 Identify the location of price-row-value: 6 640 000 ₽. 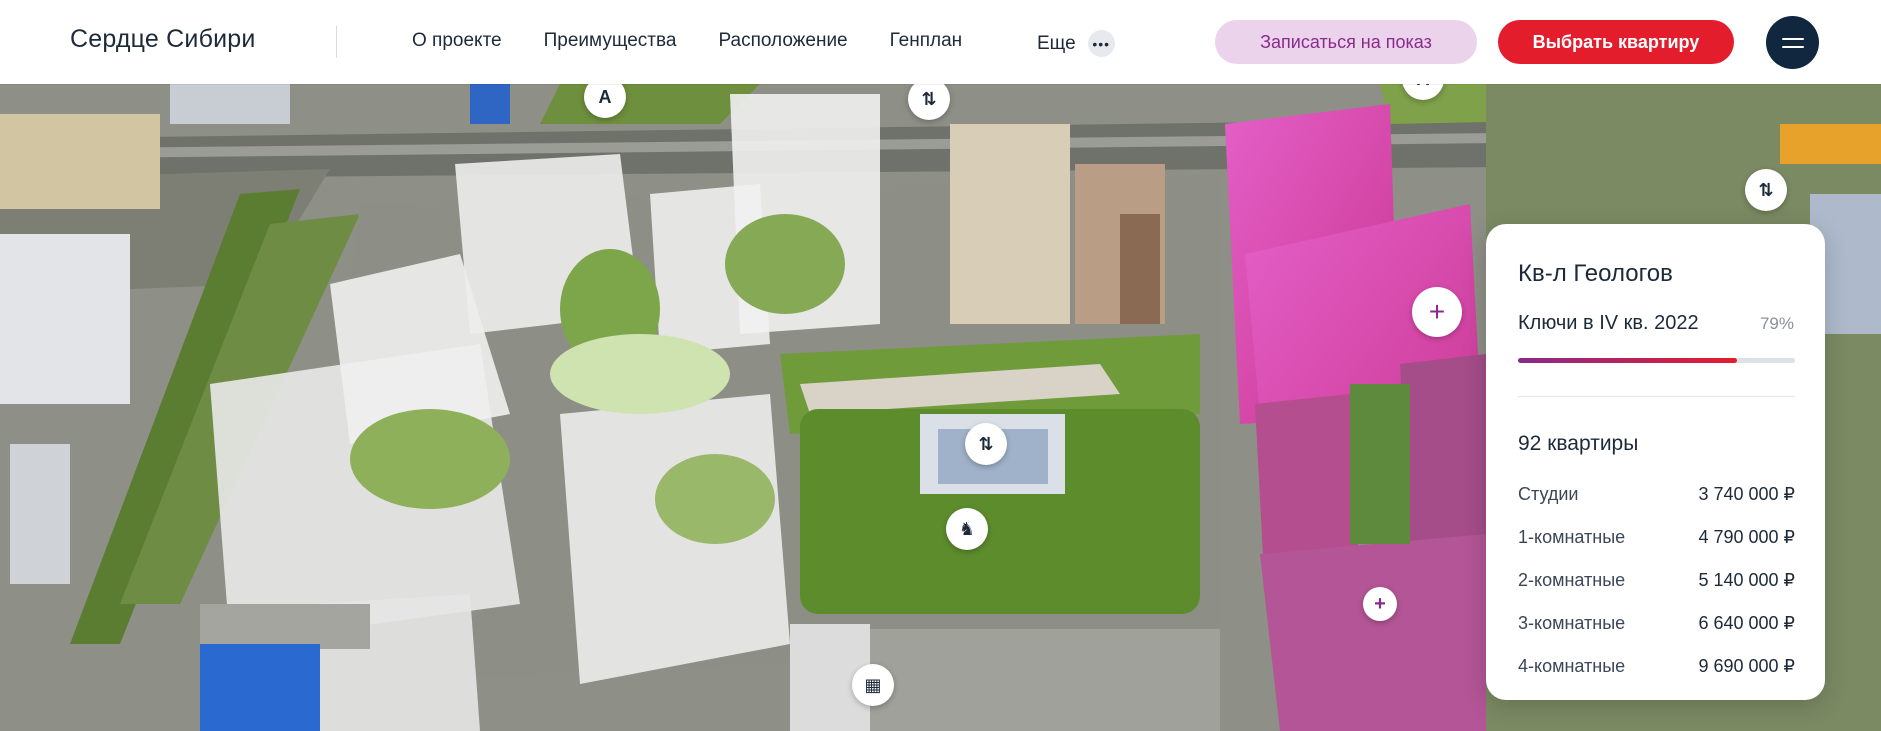
(1746, 623).